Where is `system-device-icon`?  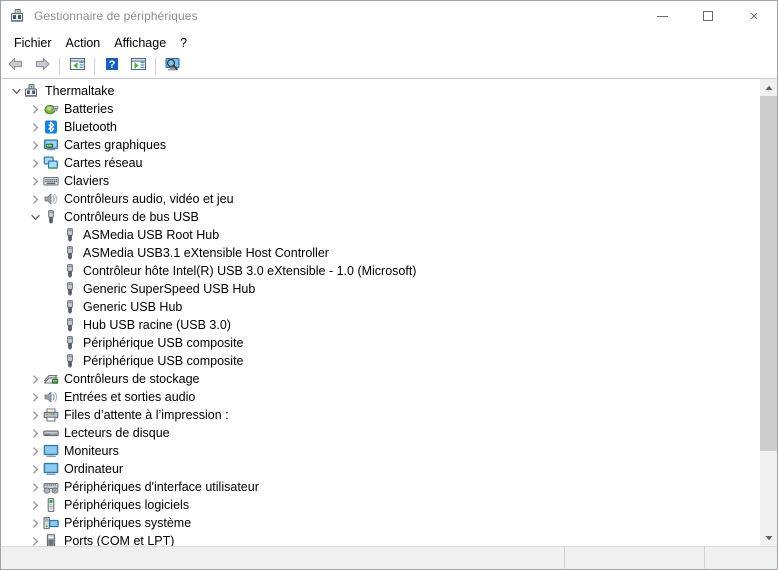
system-device-icon is located at coordinates (51, 523).